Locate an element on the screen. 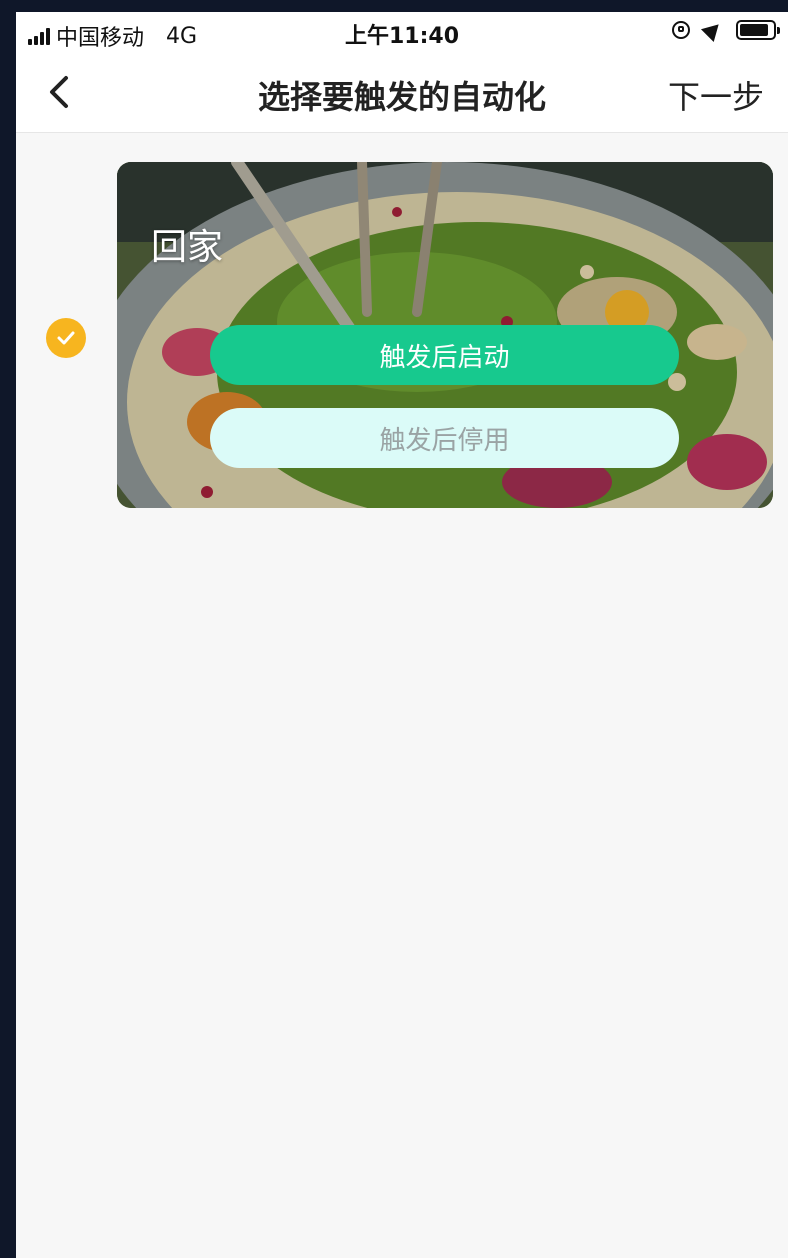 This screenshot has height=1258, width=788. automation-name: 回家 is located at coordinates (187, 247).